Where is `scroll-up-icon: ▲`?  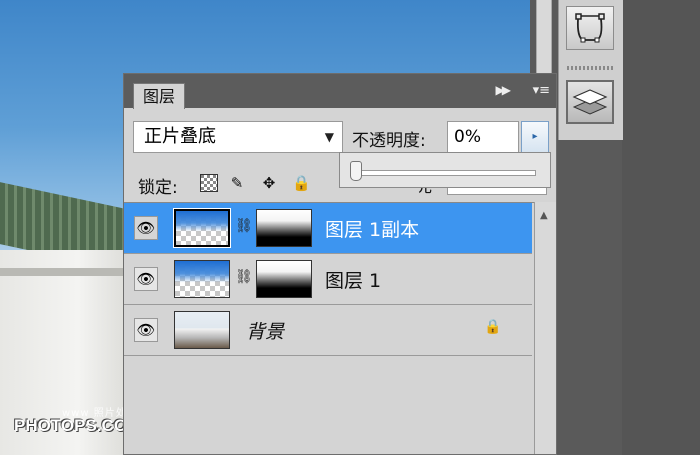
scroll-up-icon: ▲ is located at coordinates (544, 215).